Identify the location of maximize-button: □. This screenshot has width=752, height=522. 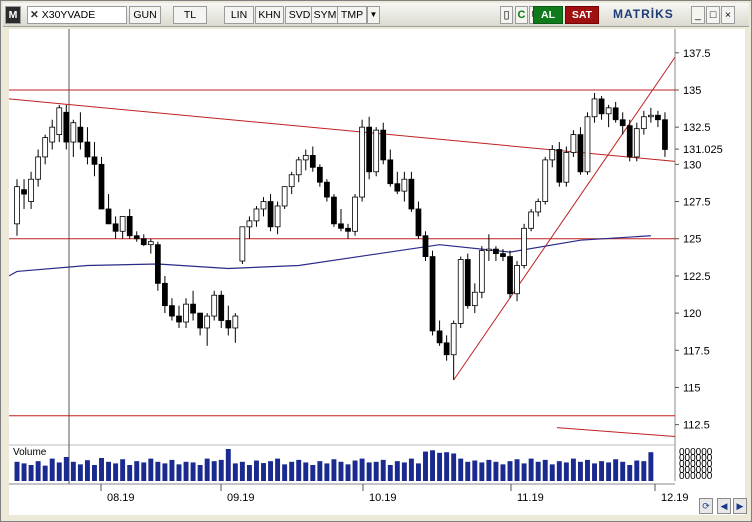
(713, 15).